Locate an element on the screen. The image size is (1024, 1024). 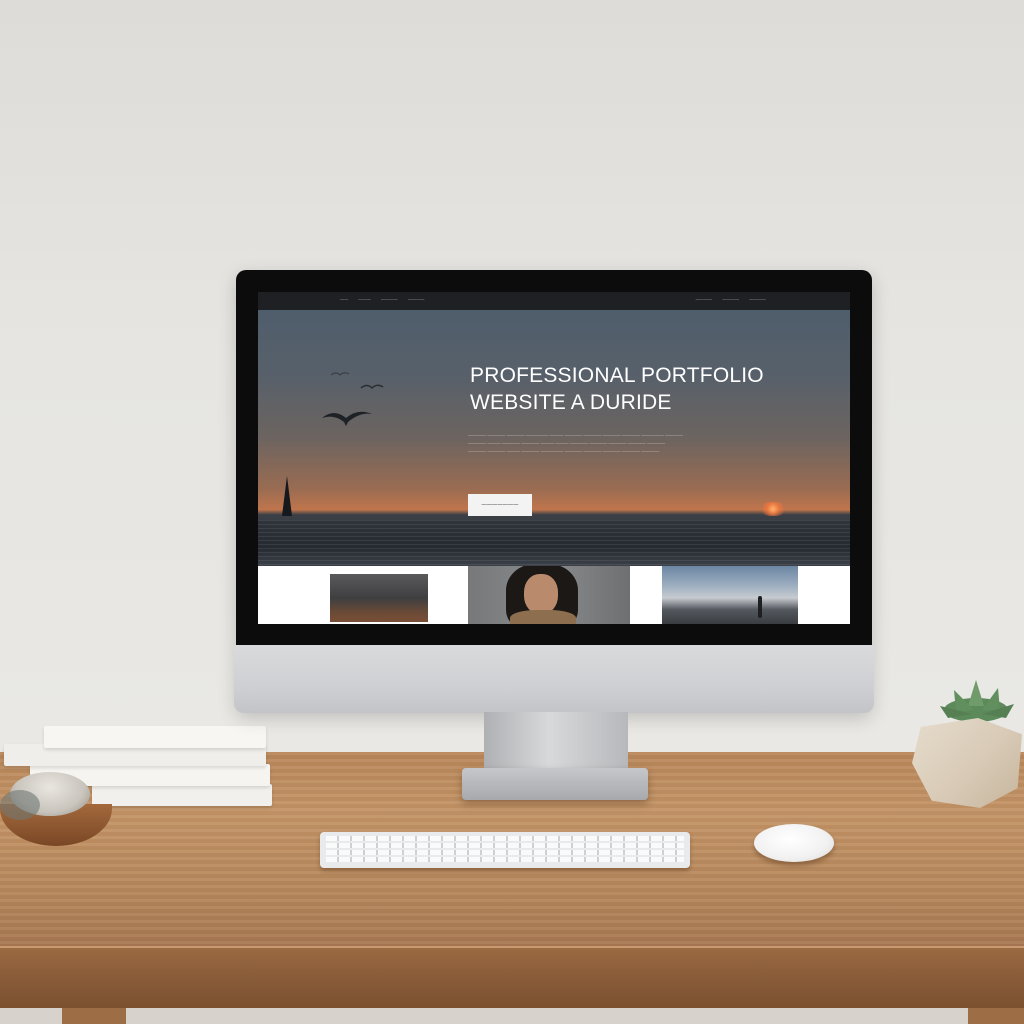
succulent-leaves is located at coordinates (976, 700).